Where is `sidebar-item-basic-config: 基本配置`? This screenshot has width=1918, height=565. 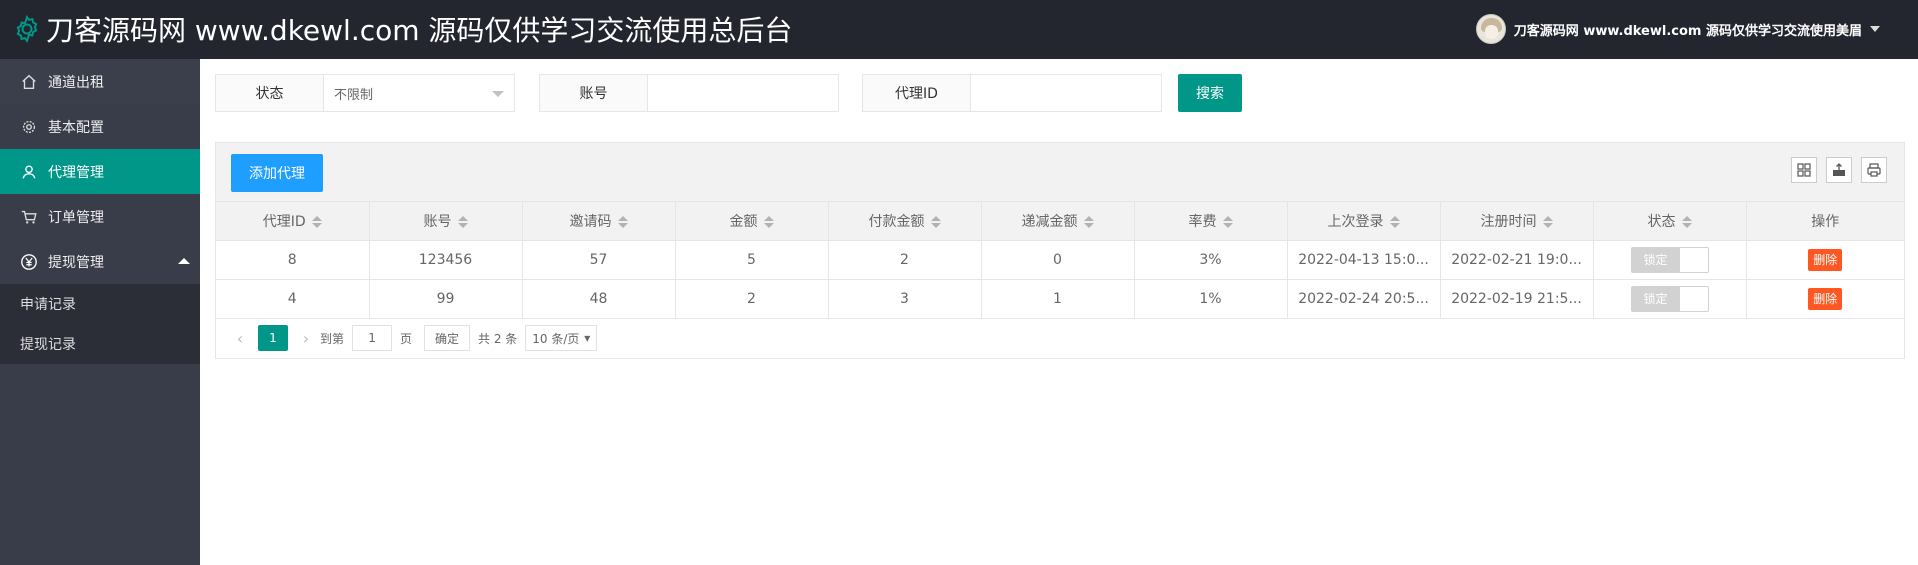
sidebar-item-basic-config: 基本配置 is located at coordinates (100, 126).